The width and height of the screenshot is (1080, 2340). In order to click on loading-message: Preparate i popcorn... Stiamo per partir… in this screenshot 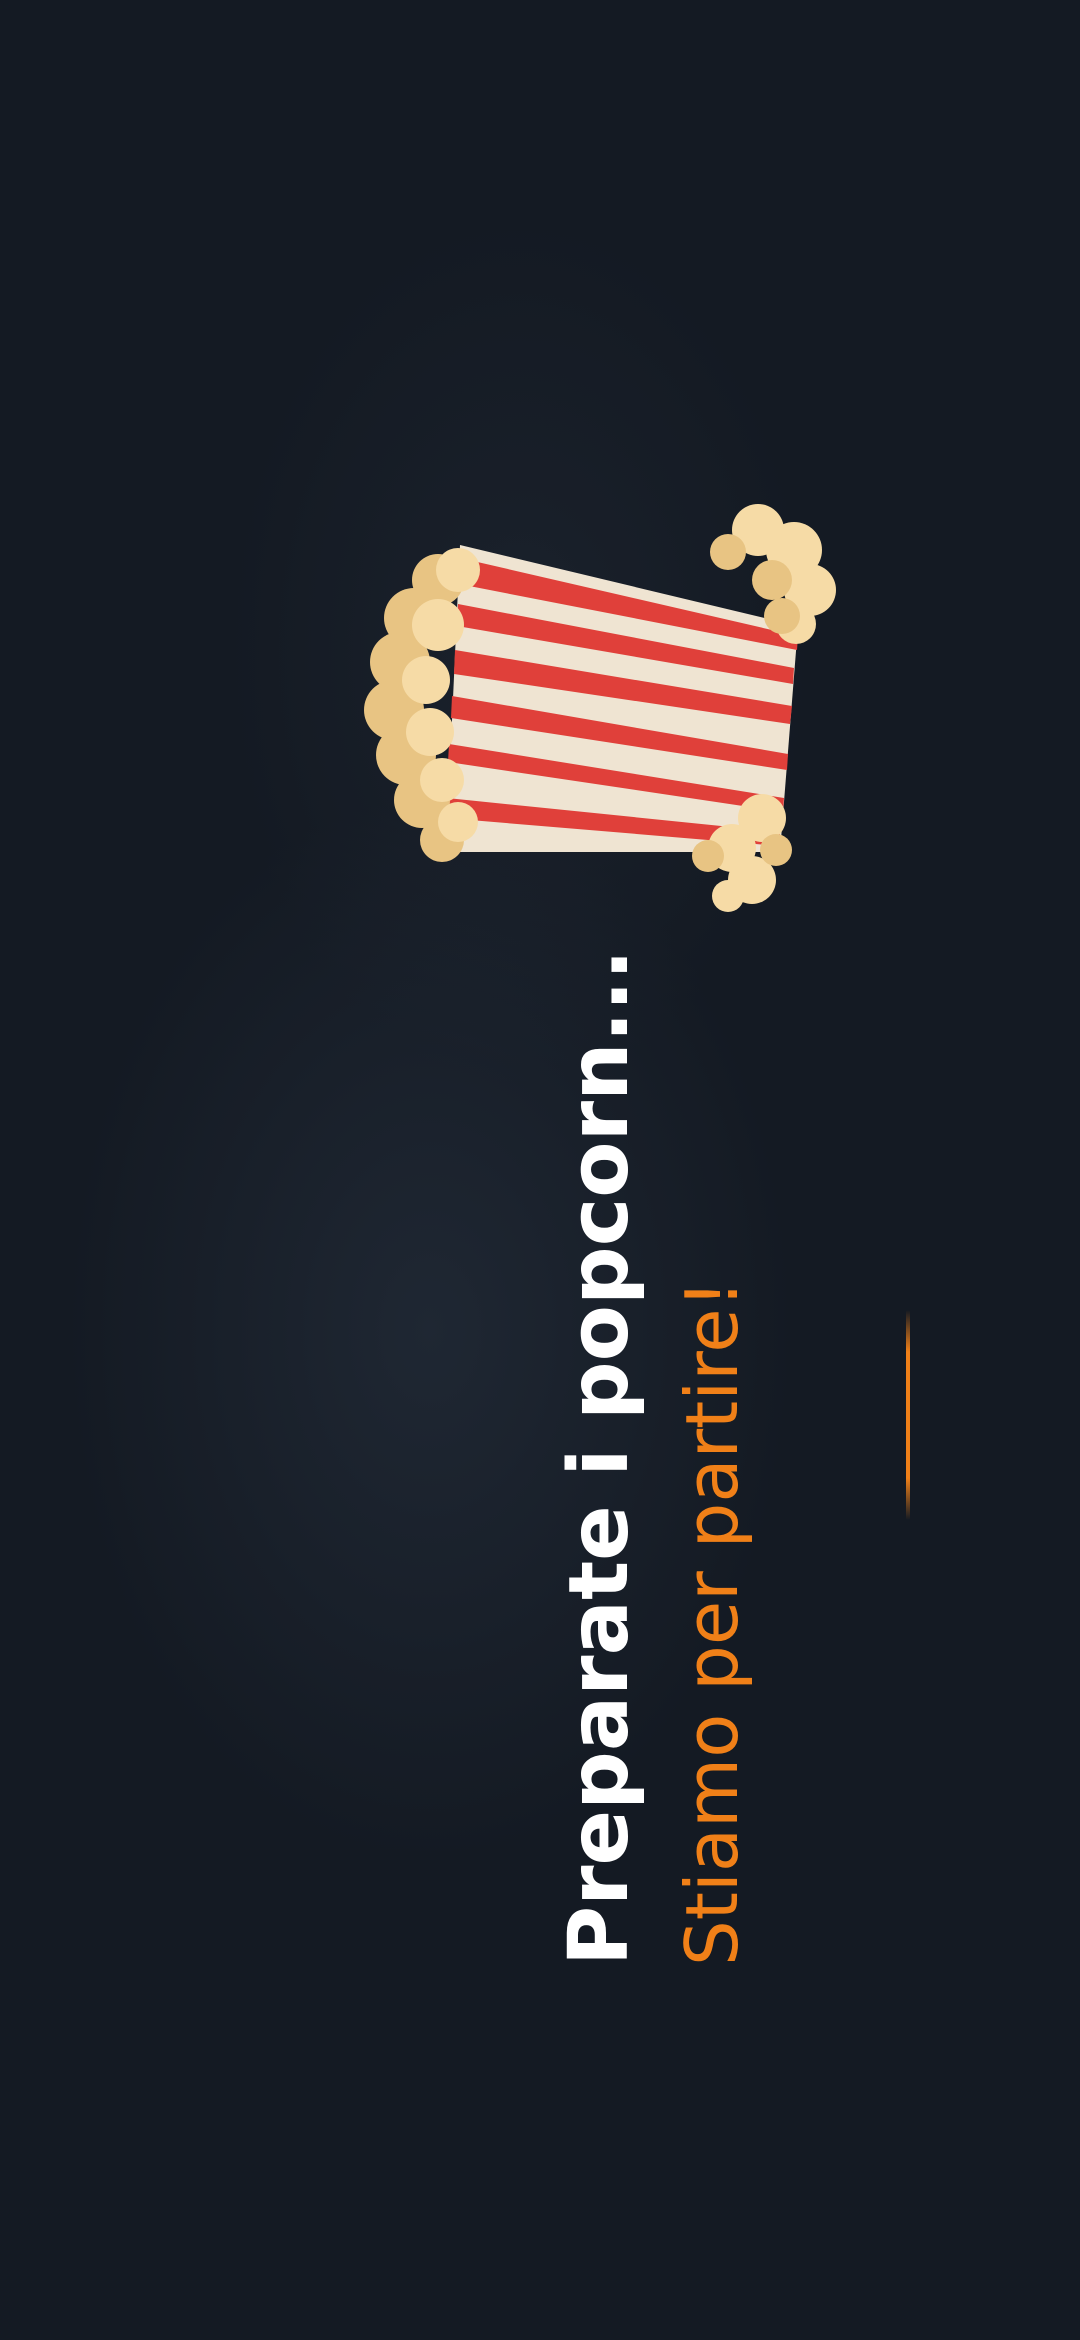, I will do `click(656, 1416)`.